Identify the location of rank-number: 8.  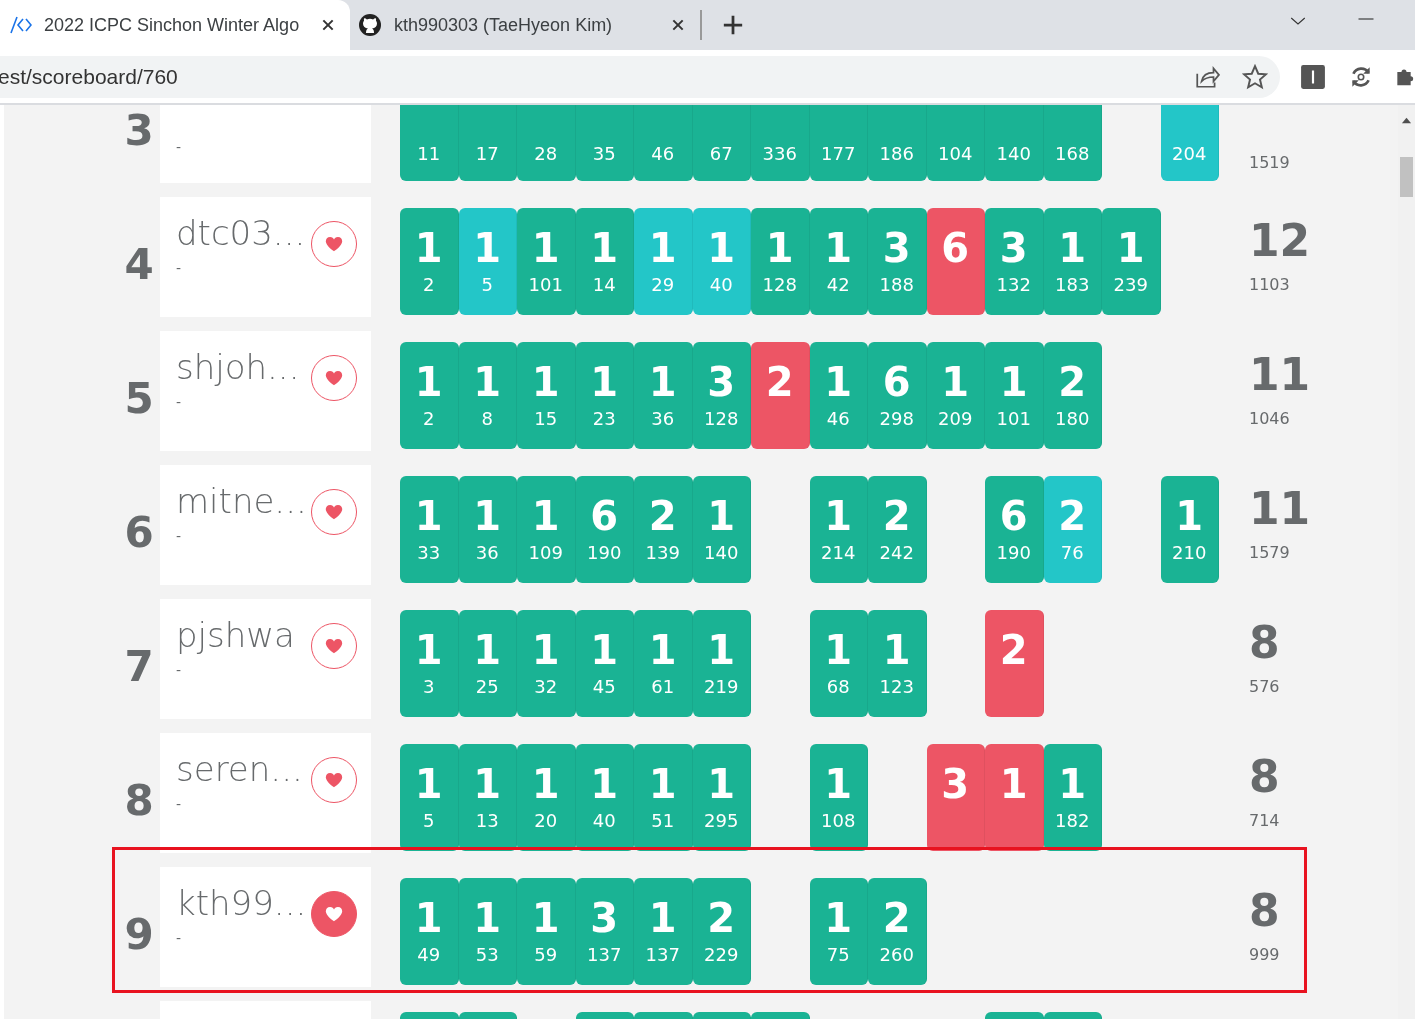
(139, 800).